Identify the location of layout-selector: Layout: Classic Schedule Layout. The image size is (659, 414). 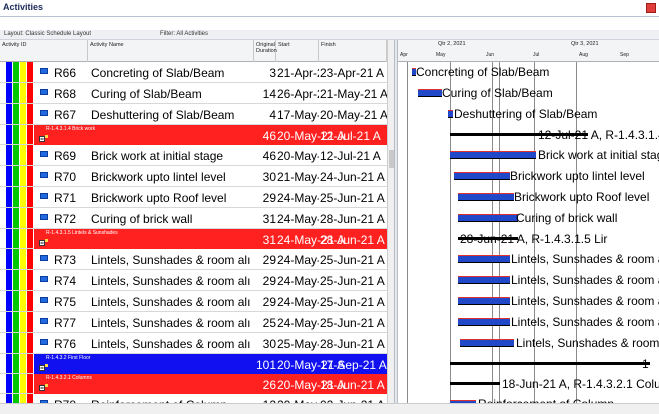
(47, 34).